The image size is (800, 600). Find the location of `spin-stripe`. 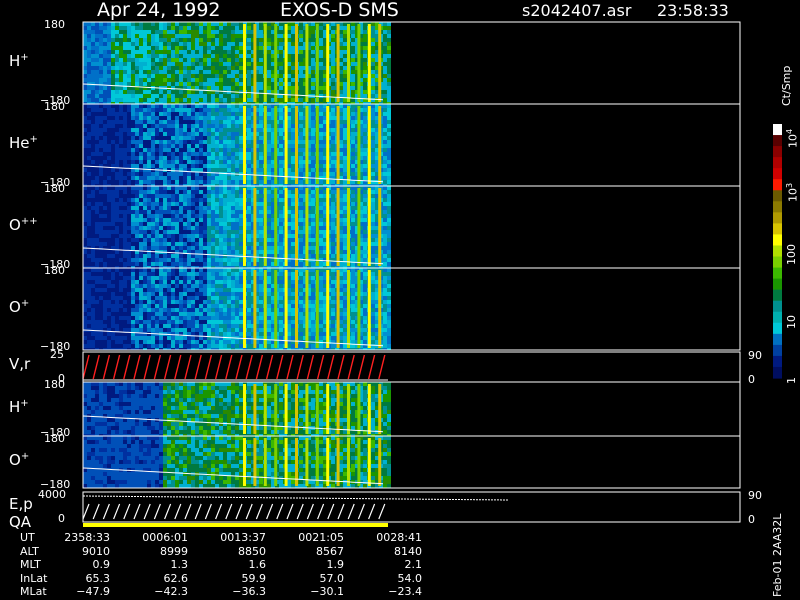

spin-stripe is located at coordinates (296, 145).